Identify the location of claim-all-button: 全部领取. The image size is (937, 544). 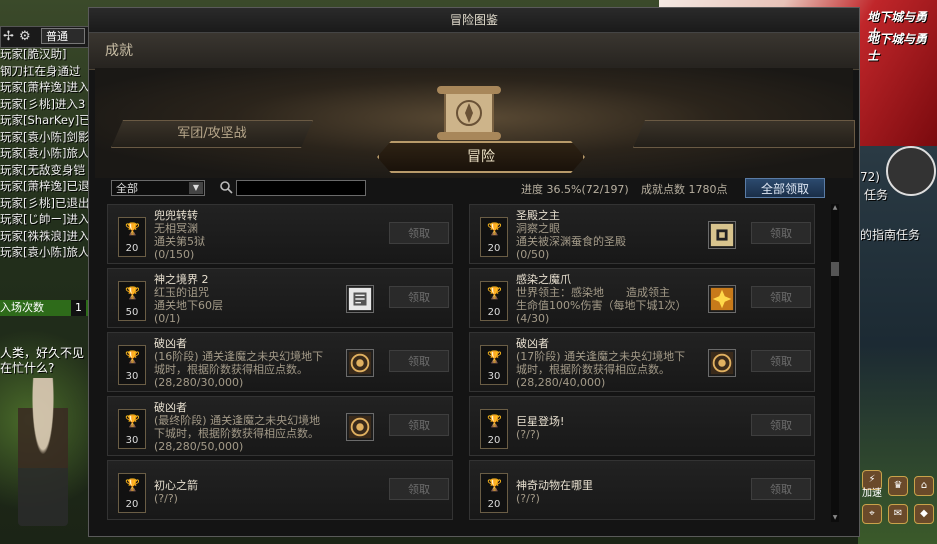
(785, 188).